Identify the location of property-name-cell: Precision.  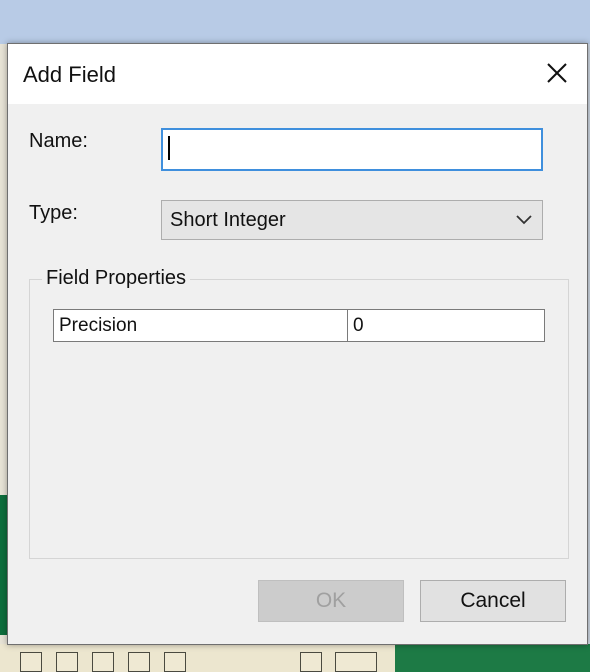
(201, 325).